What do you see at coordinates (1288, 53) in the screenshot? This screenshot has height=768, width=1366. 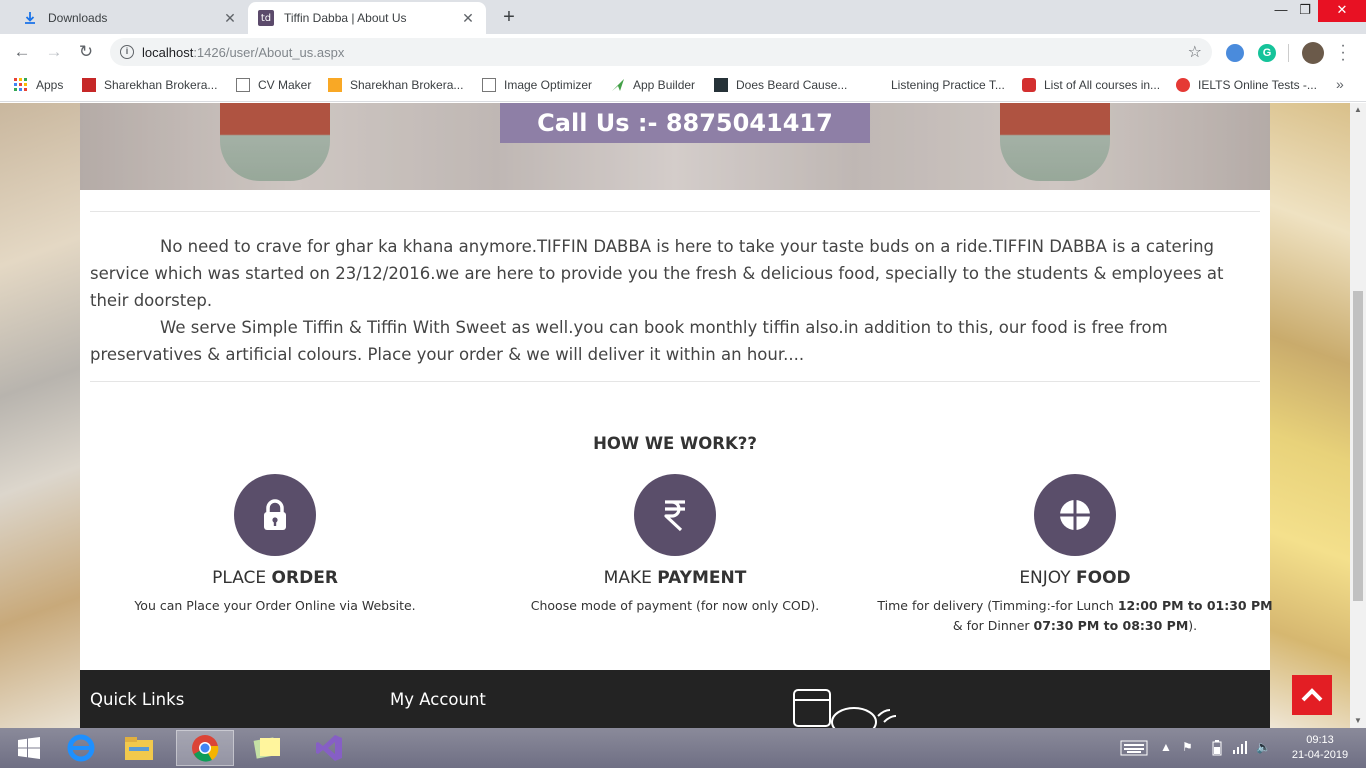 I see `toolbar-divider` at bounding box center [1288, 53].